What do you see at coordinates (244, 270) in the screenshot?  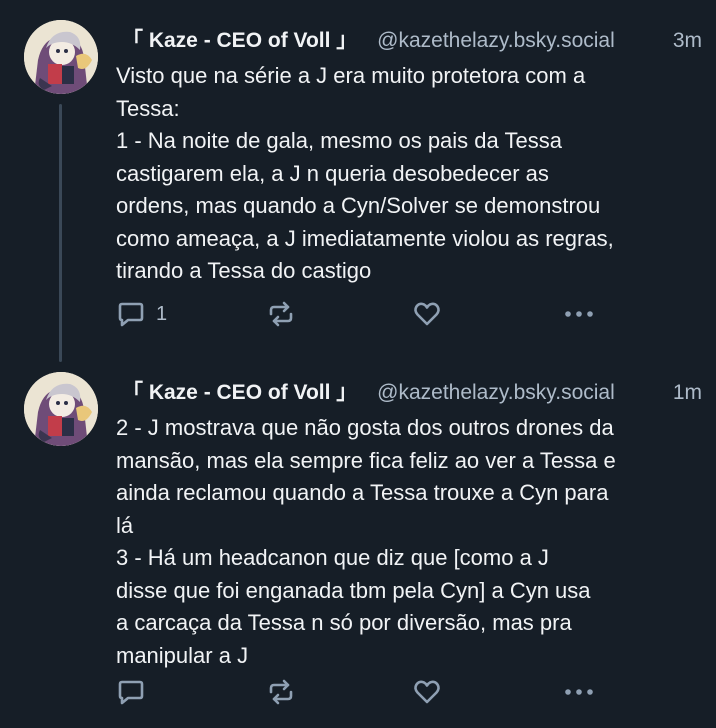 I see `post-text-line: tirando a Tessa do castigo` at bounding box center [244, 270].